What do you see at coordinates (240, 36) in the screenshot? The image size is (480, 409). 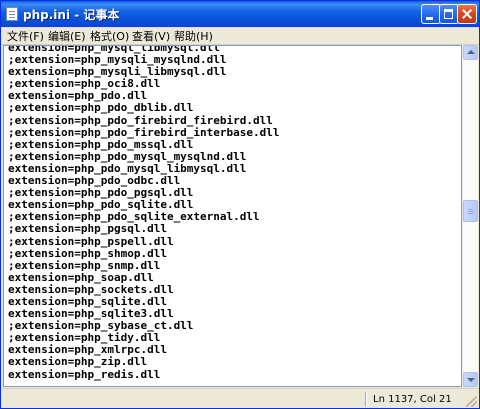 I see `menu-bar: 文件(F) 编辑(E) 格式(O) 查看(V) 帮助(H)` at bounding box center [240, 36].